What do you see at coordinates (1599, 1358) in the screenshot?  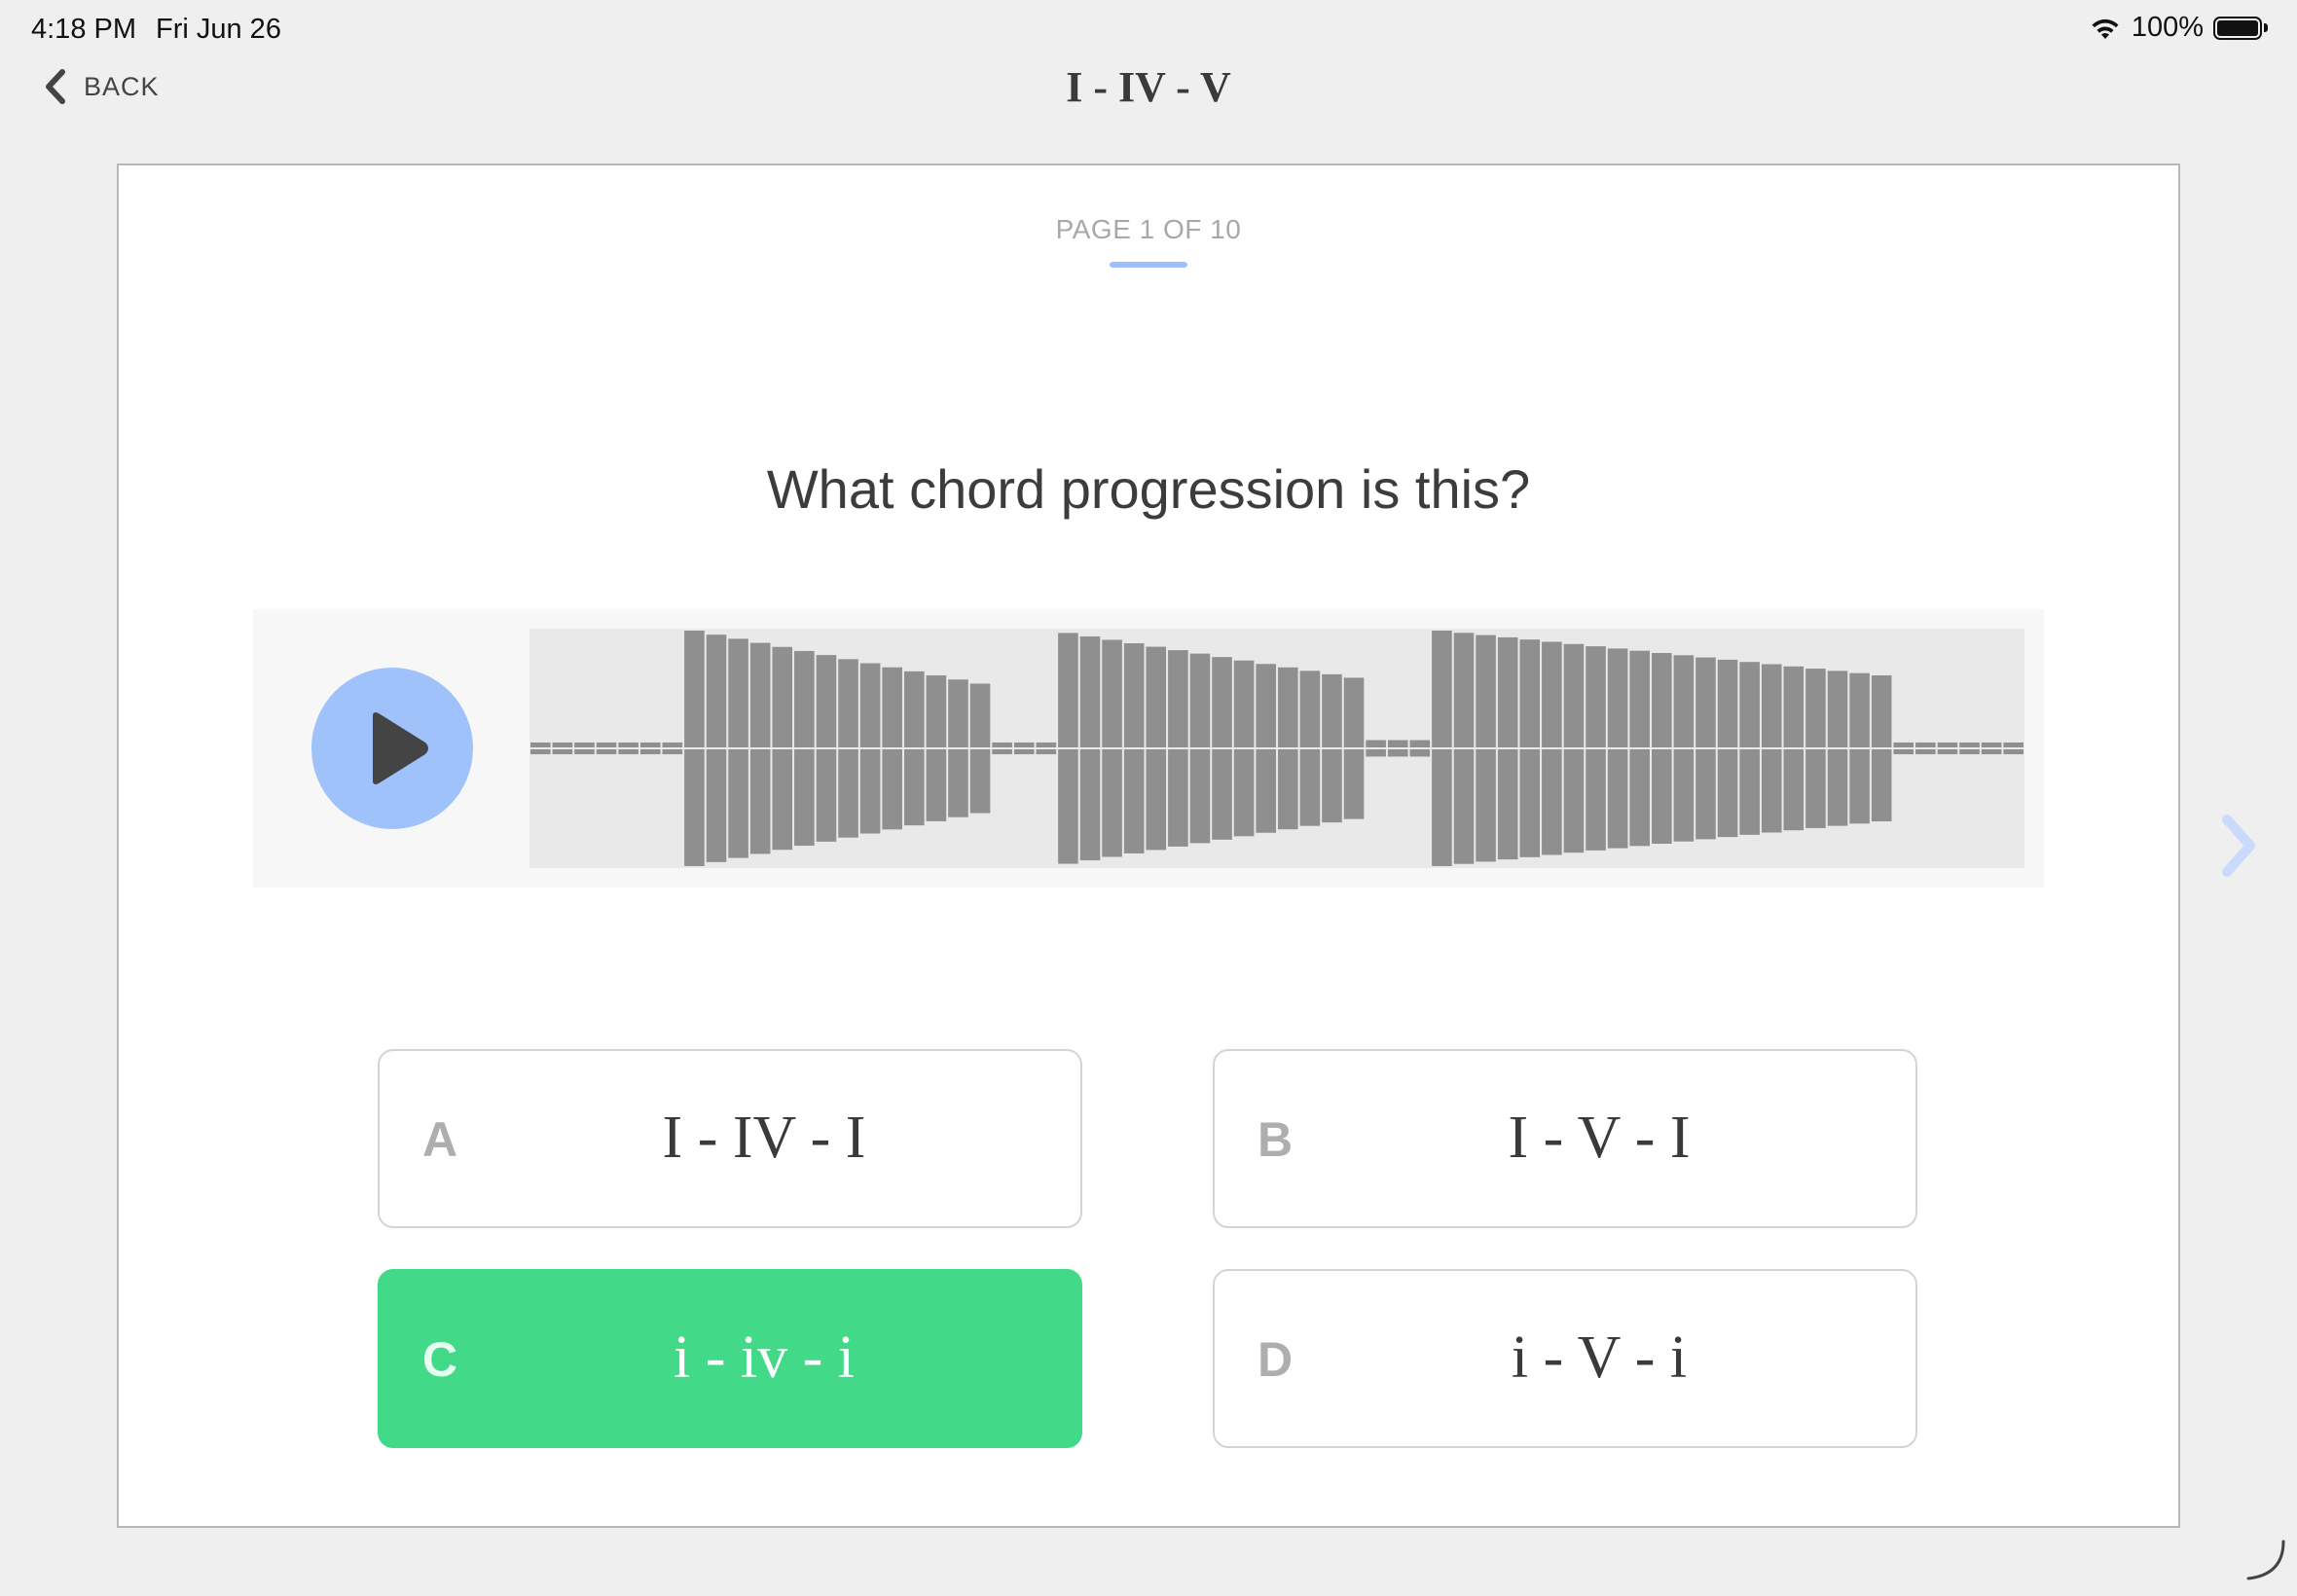 I see `answer-text: i - V - i` at bounding box center [1599, 1358].